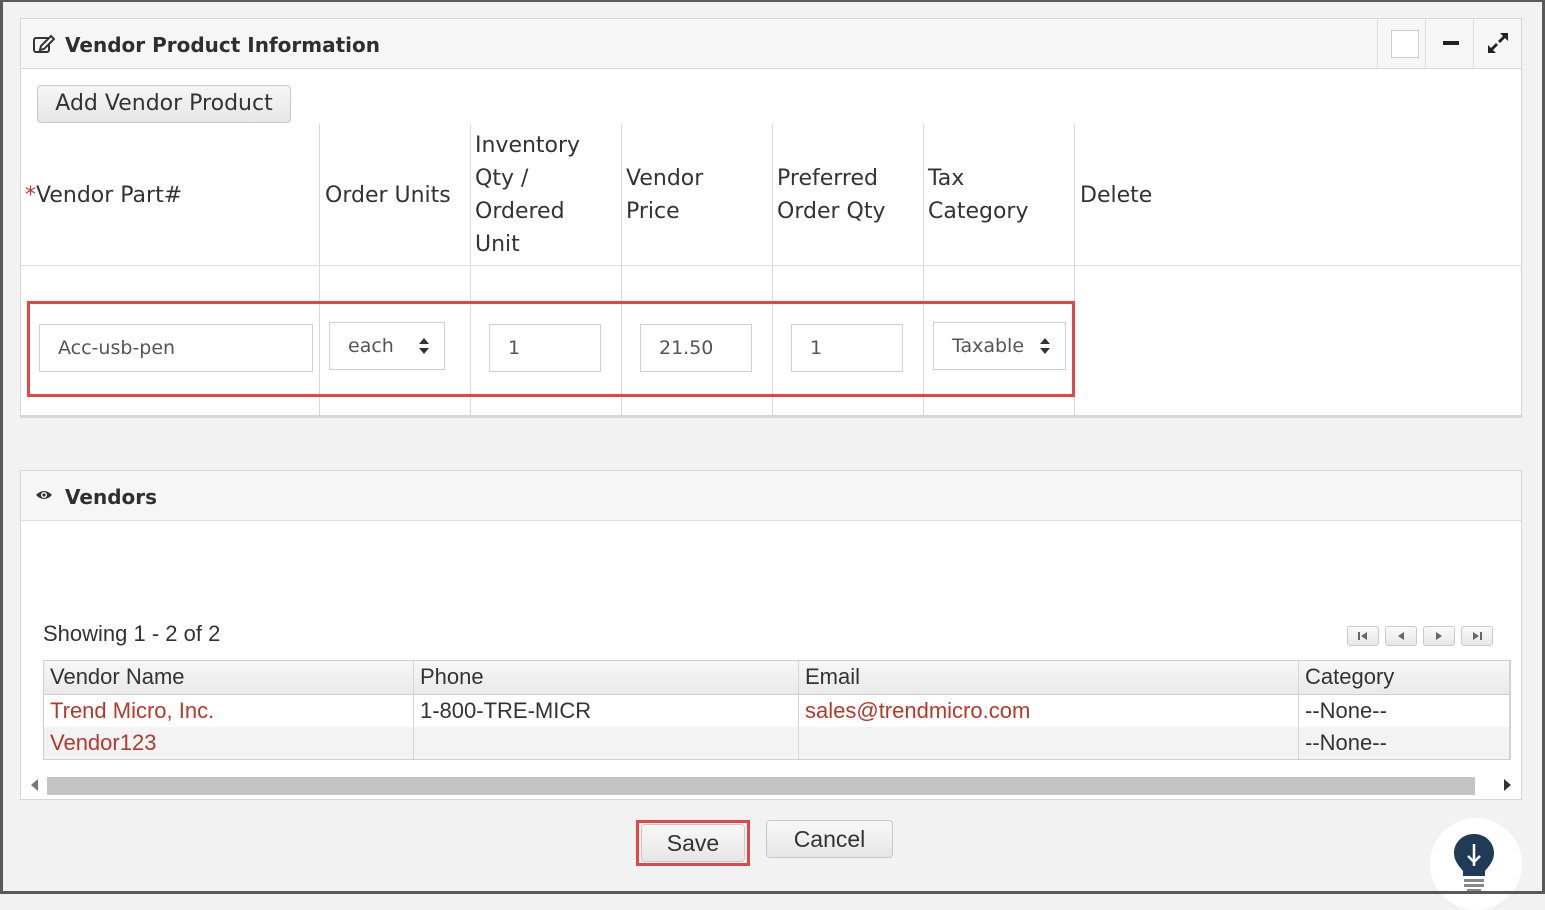 This screenshot has width=1545, height=910. I want to click on panel-toggle-box, so click(1401, 44).